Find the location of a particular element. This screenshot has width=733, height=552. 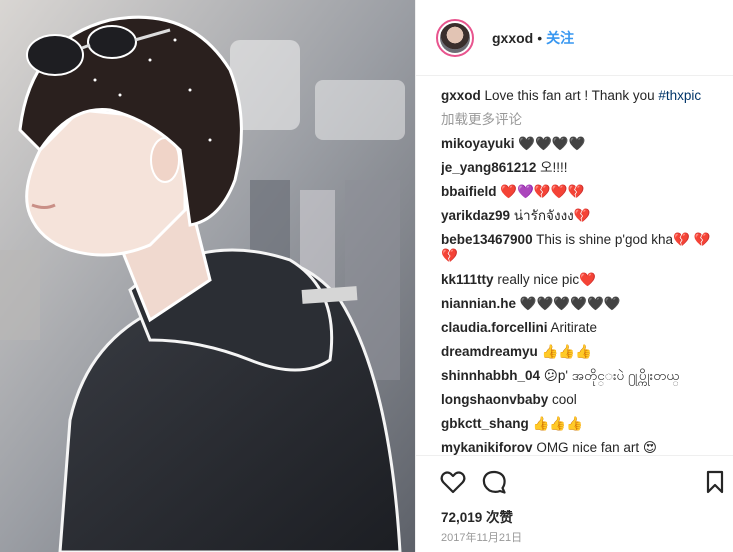

like-count: 72,019 次赞 is located at coordinates (477, 516).